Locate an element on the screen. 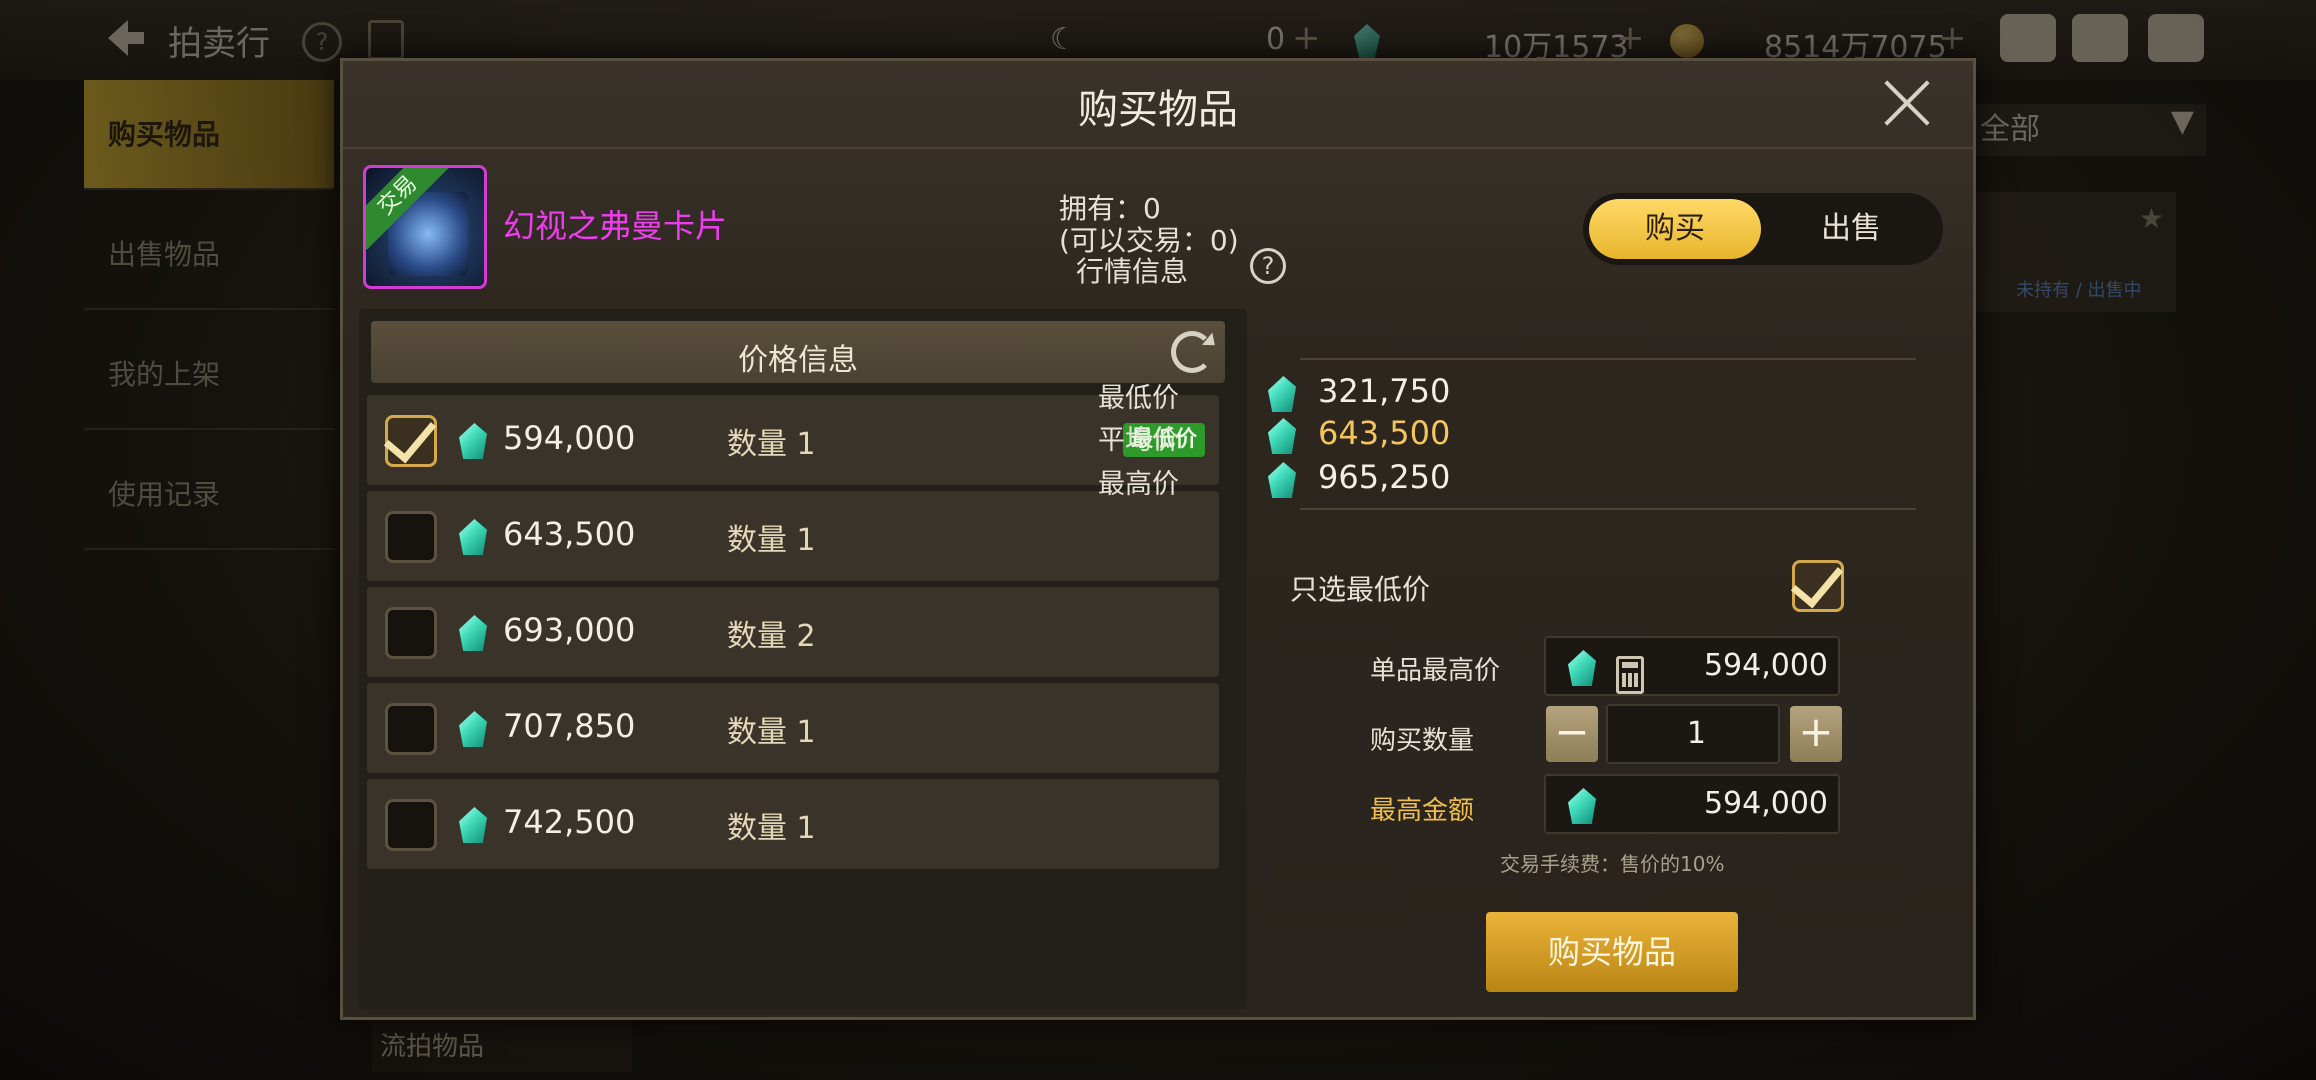  add-moon-currency-button: + is located at coordinates (1306, 38).